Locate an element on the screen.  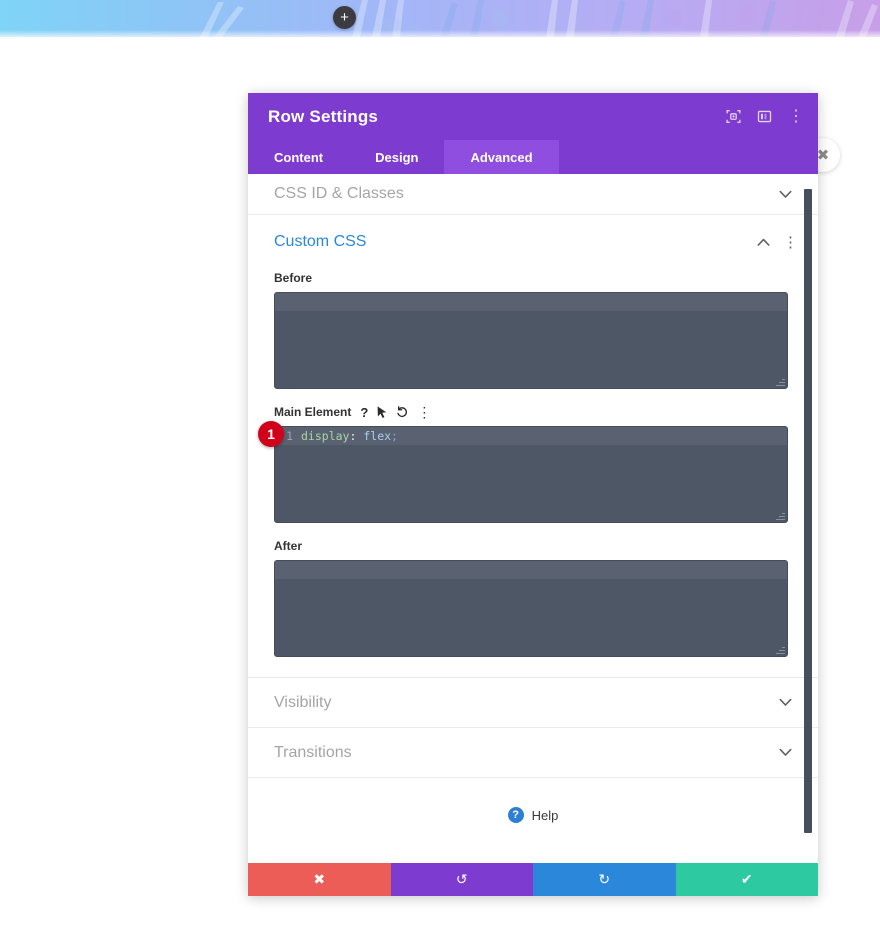
banner-bottom-fade is located at coordinates (440, 33).